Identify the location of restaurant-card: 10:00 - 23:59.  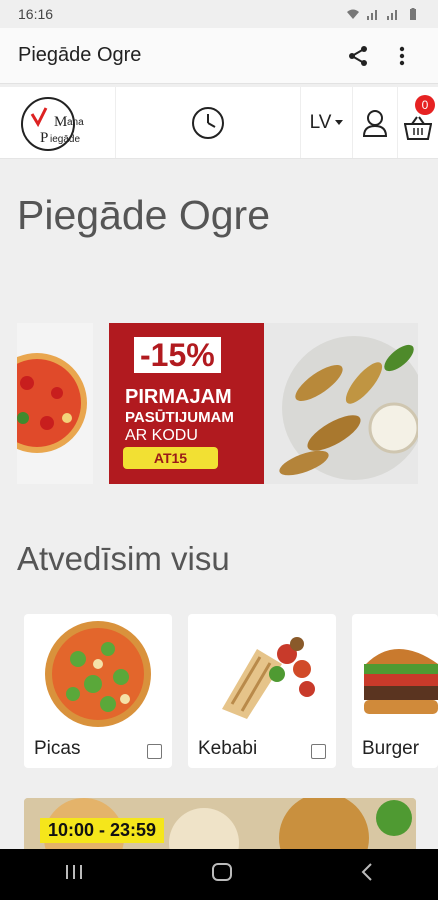
(220, 825).